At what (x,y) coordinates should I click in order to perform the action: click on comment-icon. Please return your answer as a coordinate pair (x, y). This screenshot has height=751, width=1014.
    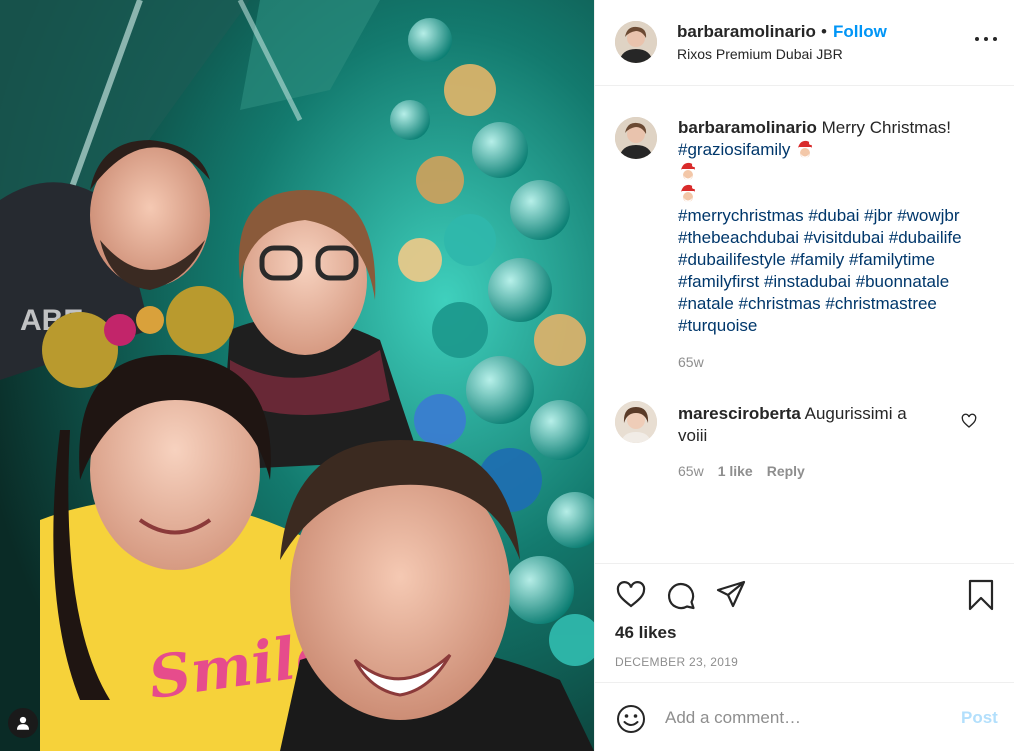
    Looking at the image, I should click on (681, 595).